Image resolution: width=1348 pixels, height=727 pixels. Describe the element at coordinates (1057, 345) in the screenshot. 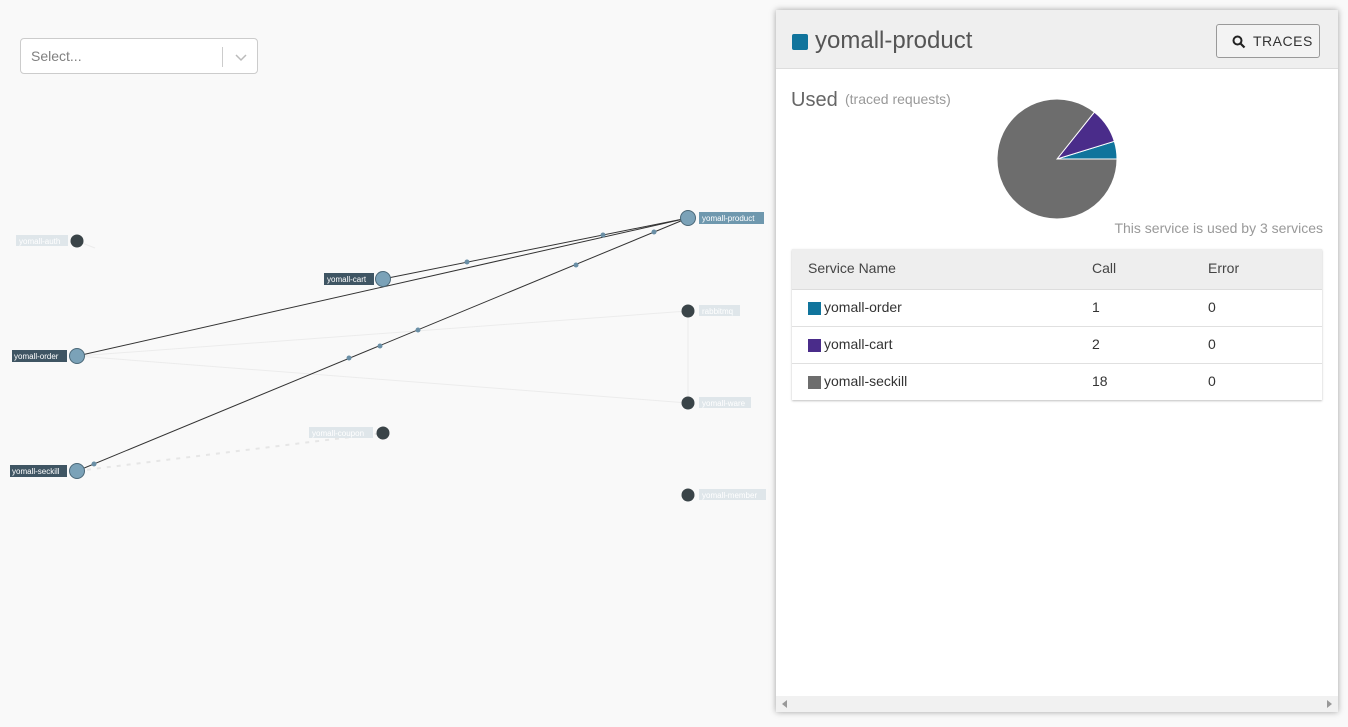

I see `table-row: yomall-cart 2 0` at that location.